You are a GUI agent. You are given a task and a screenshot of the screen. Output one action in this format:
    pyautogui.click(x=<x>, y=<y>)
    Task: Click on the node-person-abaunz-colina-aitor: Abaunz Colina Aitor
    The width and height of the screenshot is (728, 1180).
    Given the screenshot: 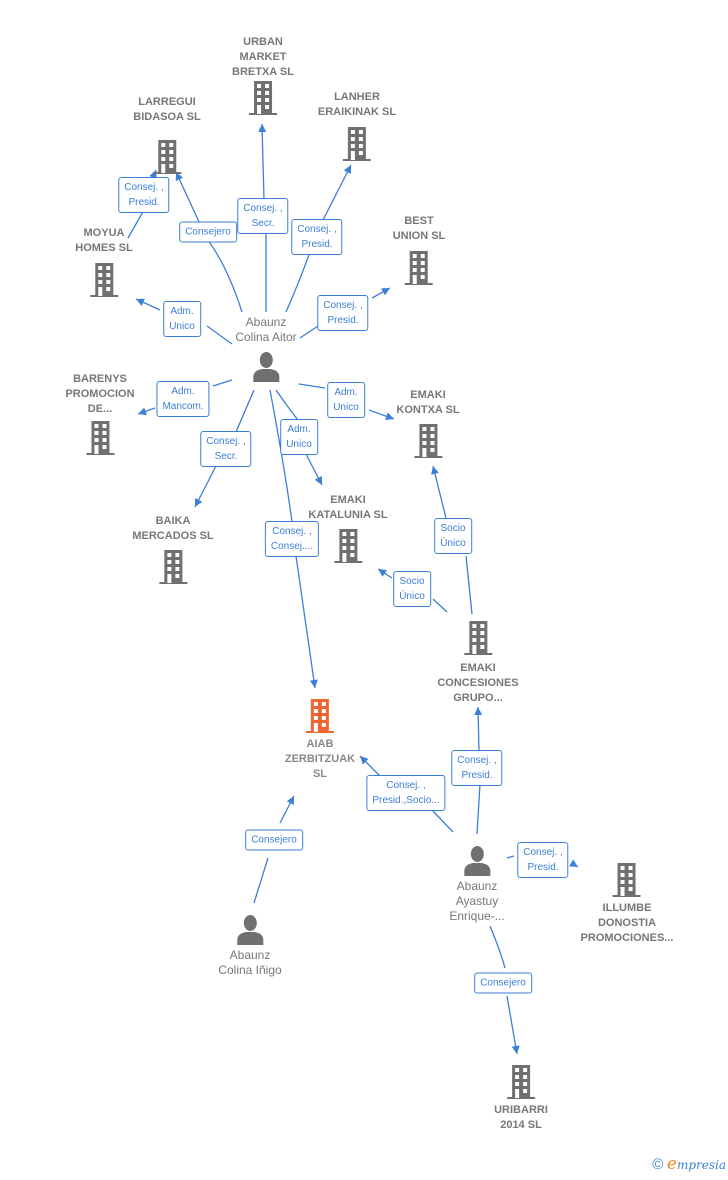 What is the action you would take?
    pyautogui.click(x=266, y=349)
    